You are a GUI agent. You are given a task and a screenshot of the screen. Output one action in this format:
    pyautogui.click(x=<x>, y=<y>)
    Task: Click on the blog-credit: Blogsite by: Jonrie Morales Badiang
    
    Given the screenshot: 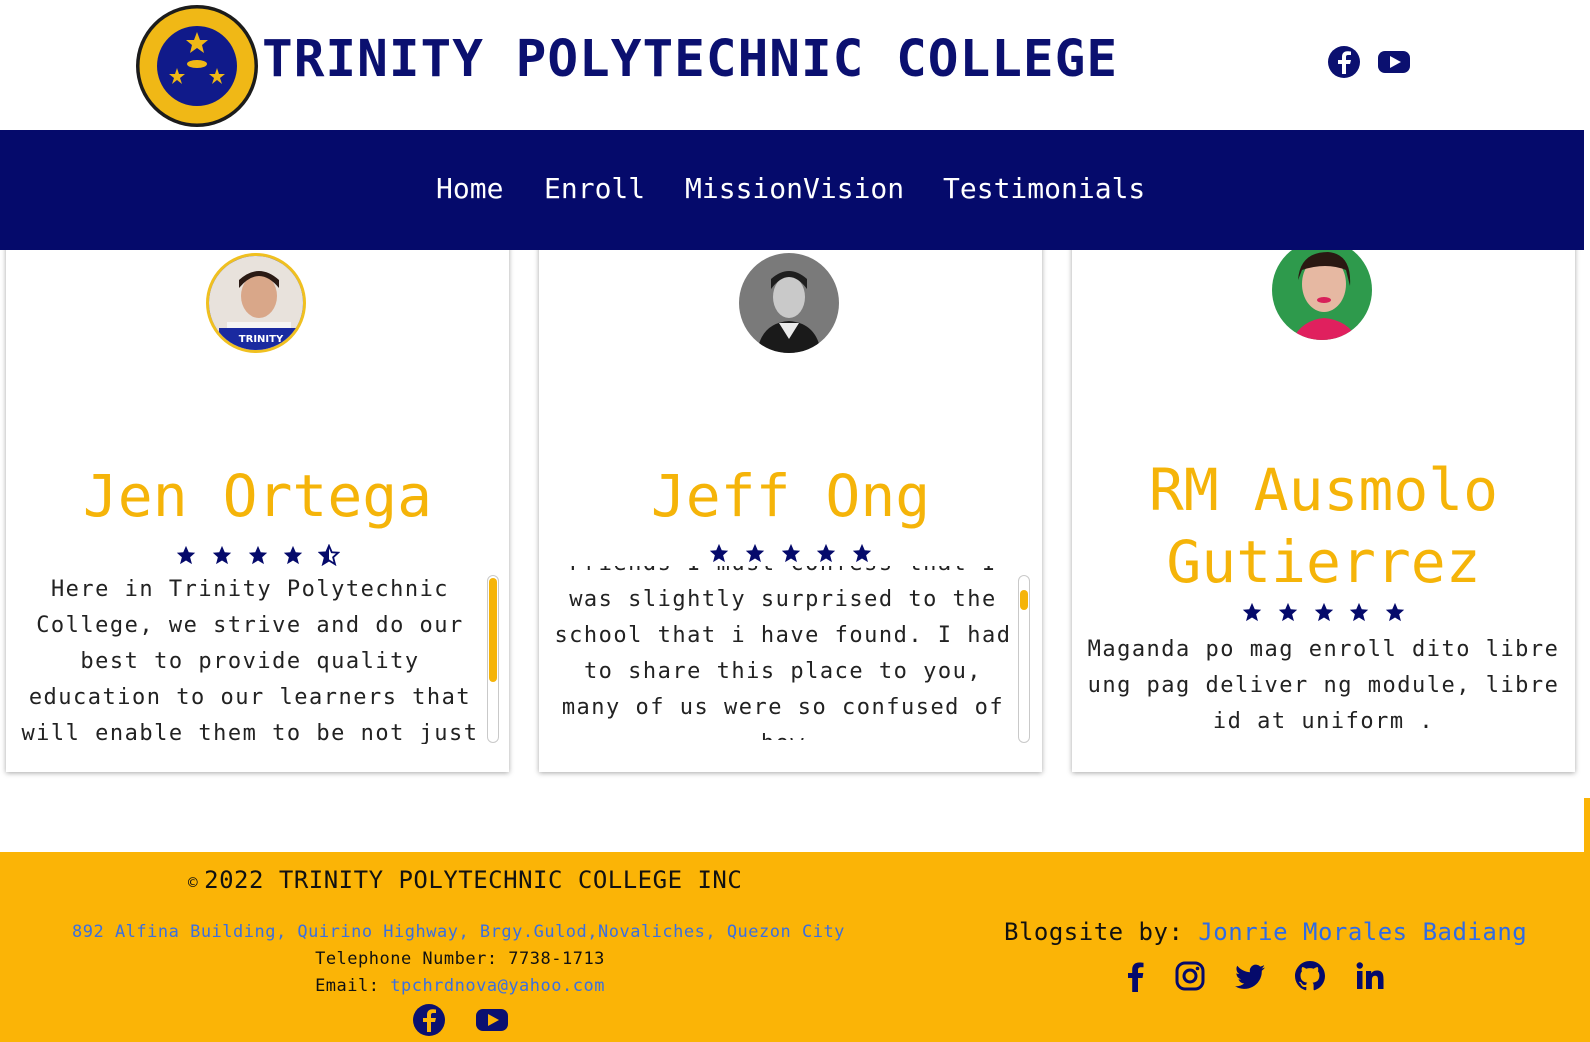 What is the action you would take?
    pyautogui.click(x=1265, y=932)
    